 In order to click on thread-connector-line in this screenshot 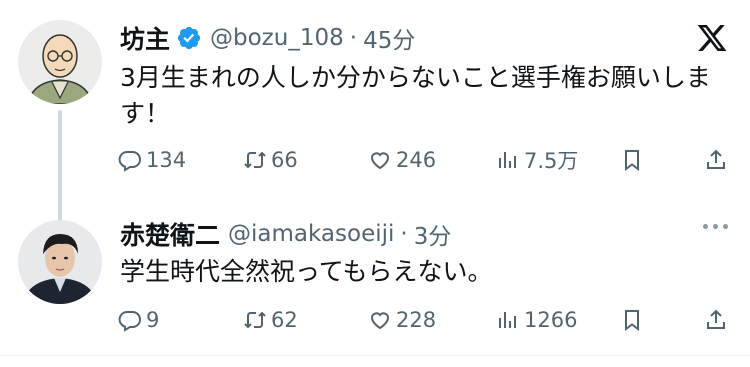, I will do `click(60, 166)`.